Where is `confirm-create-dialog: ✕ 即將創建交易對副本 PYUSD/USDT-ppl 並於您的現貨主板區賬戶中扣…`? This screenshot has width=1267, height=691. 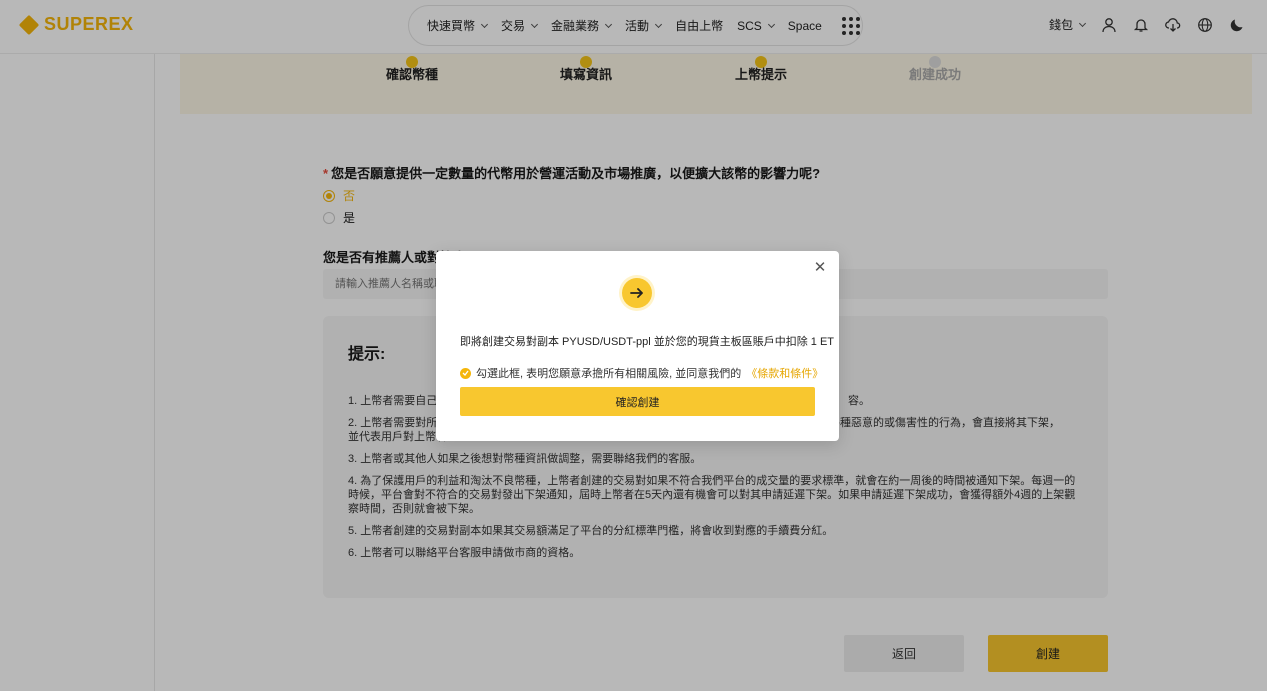
confirm-create-dialog: ✕ 即將創建交易對副本 PYUSD/USDT-ppl 並於您的現貨主板區賬戶中扣… is located at coordinates (637, 346).